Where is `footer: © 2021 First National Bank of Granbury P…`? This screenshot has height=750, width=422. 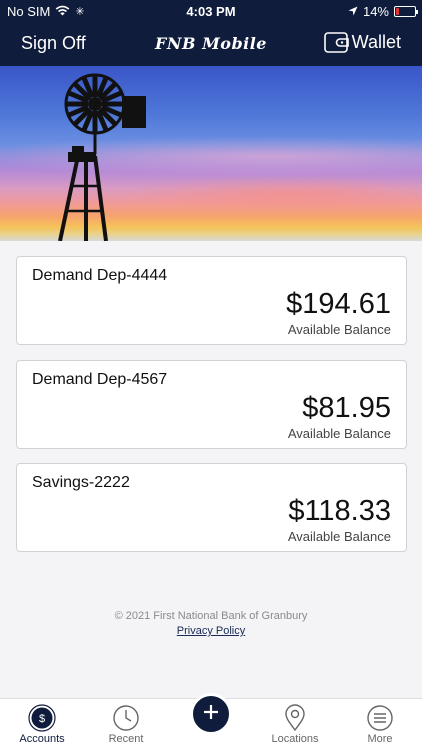 footer: © 2021 First National Bank of Granbury P… is located at coordinates (211, 623).